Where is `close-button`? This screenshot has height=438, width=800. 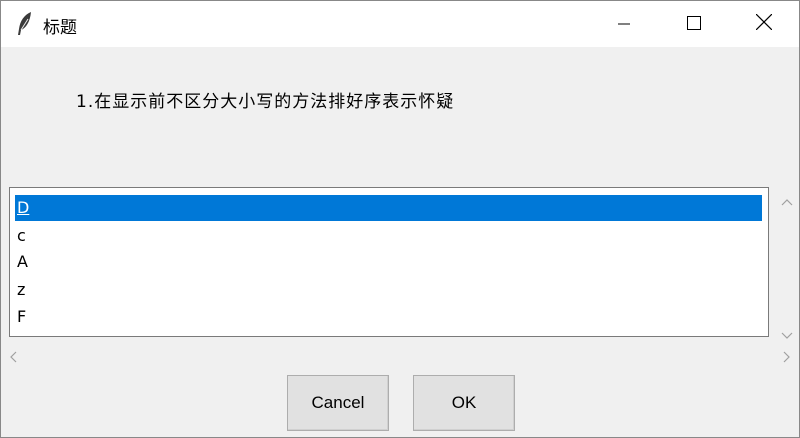
close-button is located at coordinates (764, 24).